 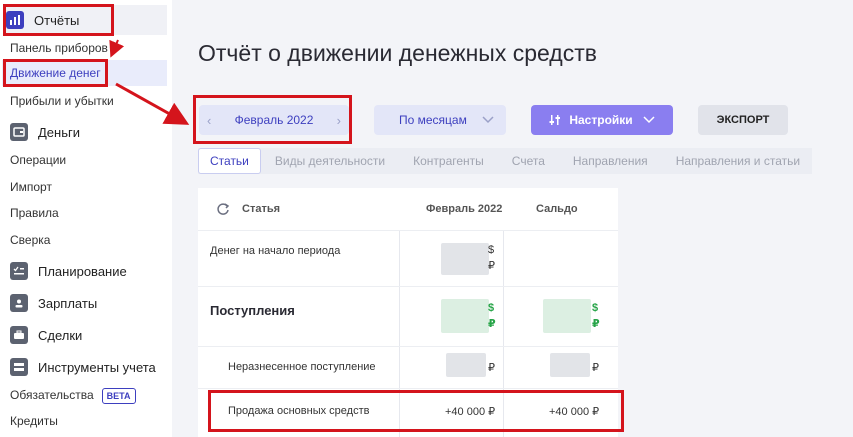 I want to click on refresh-icon, so click(x=223, y=211).